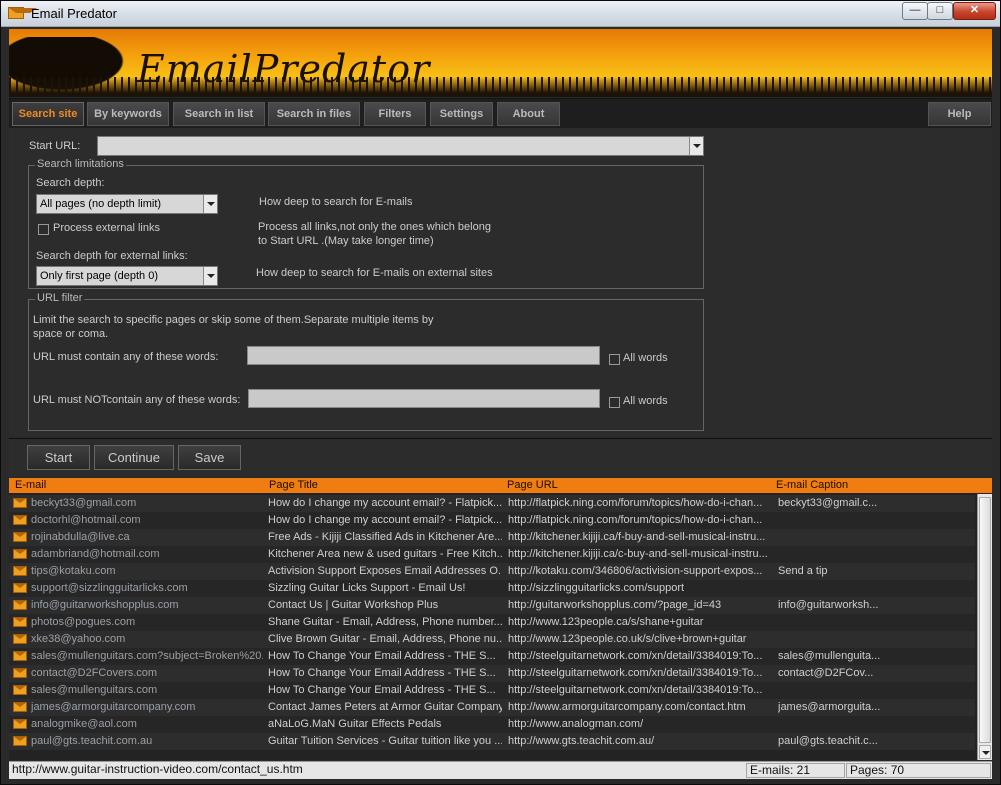  What do you see at coordinates (528, 114) in the screenshot?
I see `tab-about: About` at bounding box center [528, 114].